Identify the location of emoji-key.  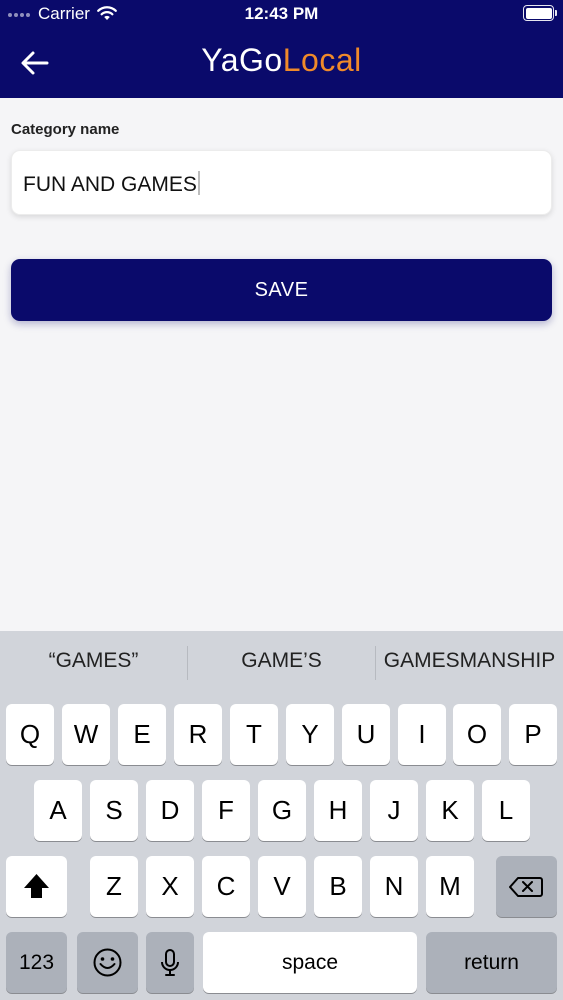
(107, 962).